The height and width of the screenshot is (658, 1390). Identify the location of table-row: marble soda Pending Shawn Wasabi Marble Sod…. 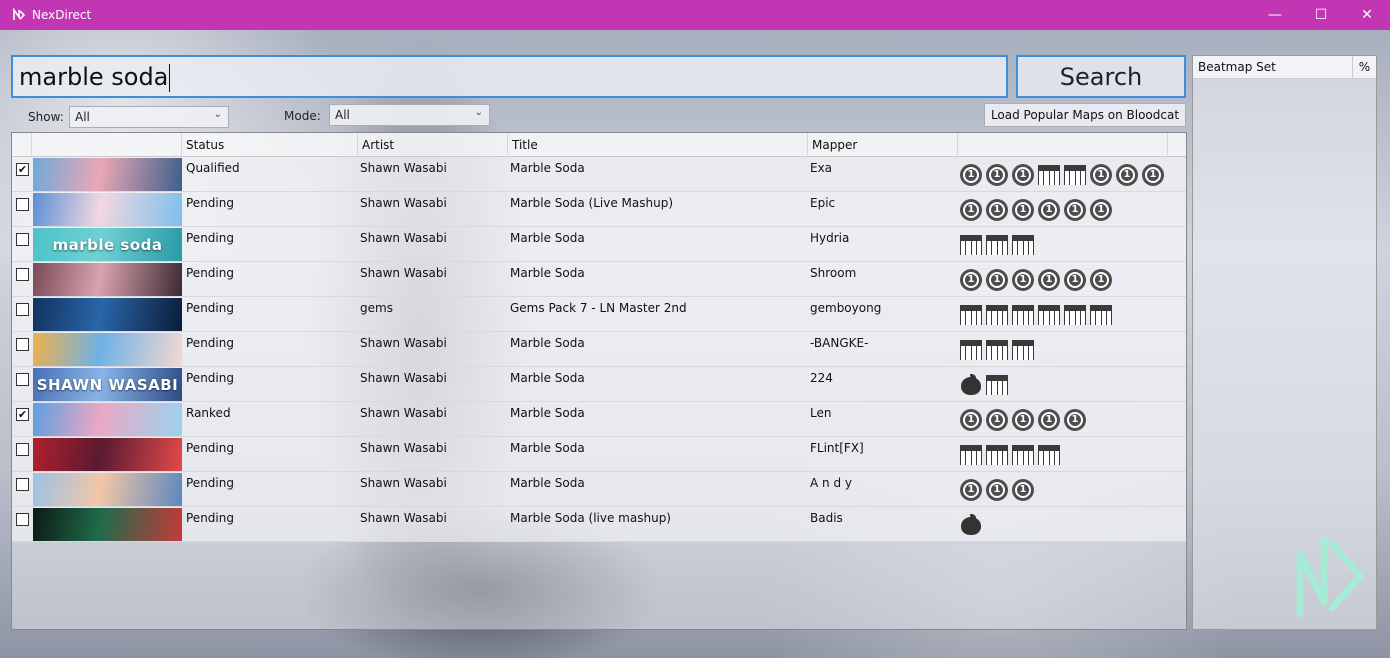
(599, 244).